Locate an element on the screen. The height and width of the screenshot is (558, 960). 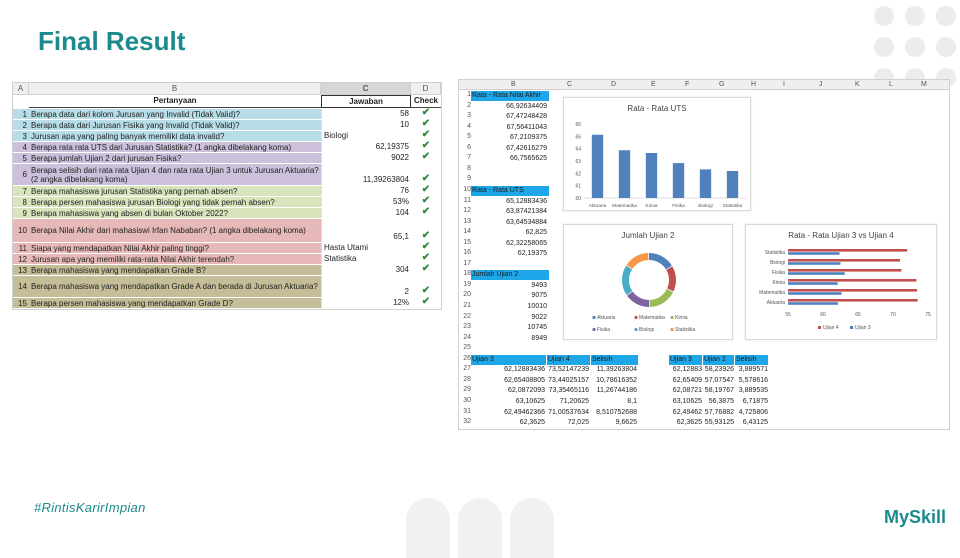
cell: 58,19767 is located at coordinates (718, 391).